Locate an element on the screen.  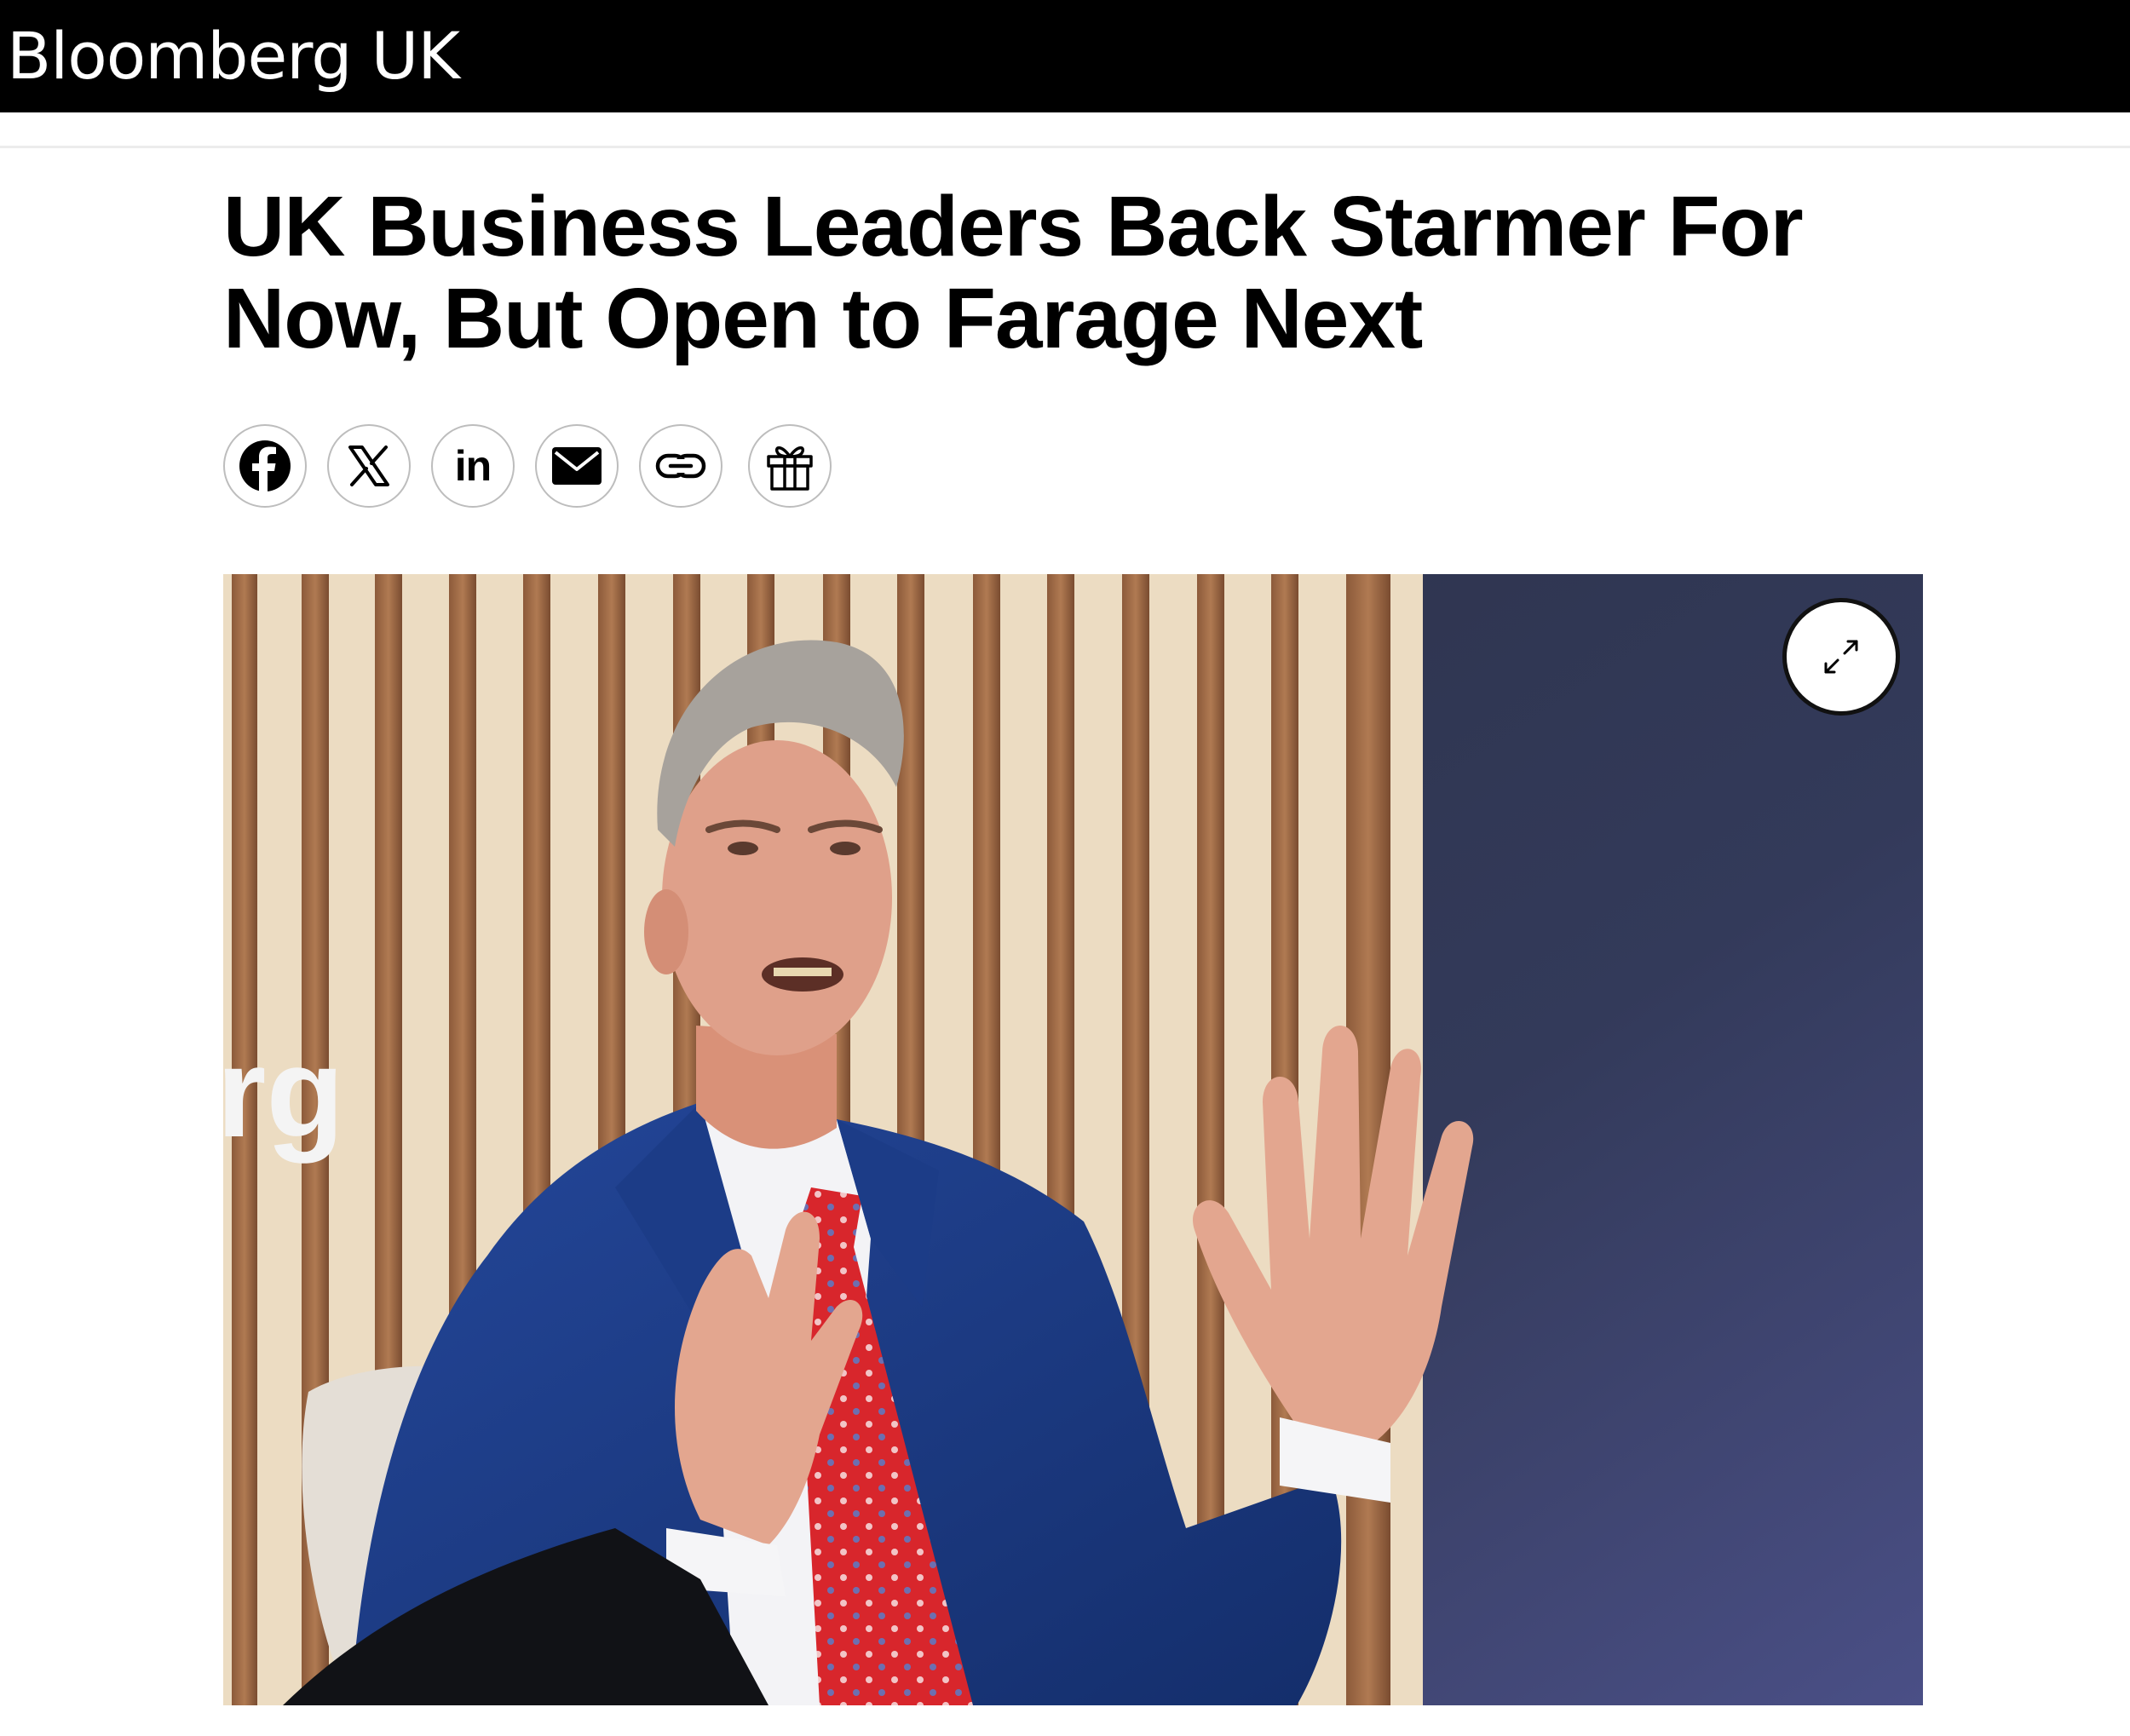
facebook-icon is located at coordinates (265, 465).